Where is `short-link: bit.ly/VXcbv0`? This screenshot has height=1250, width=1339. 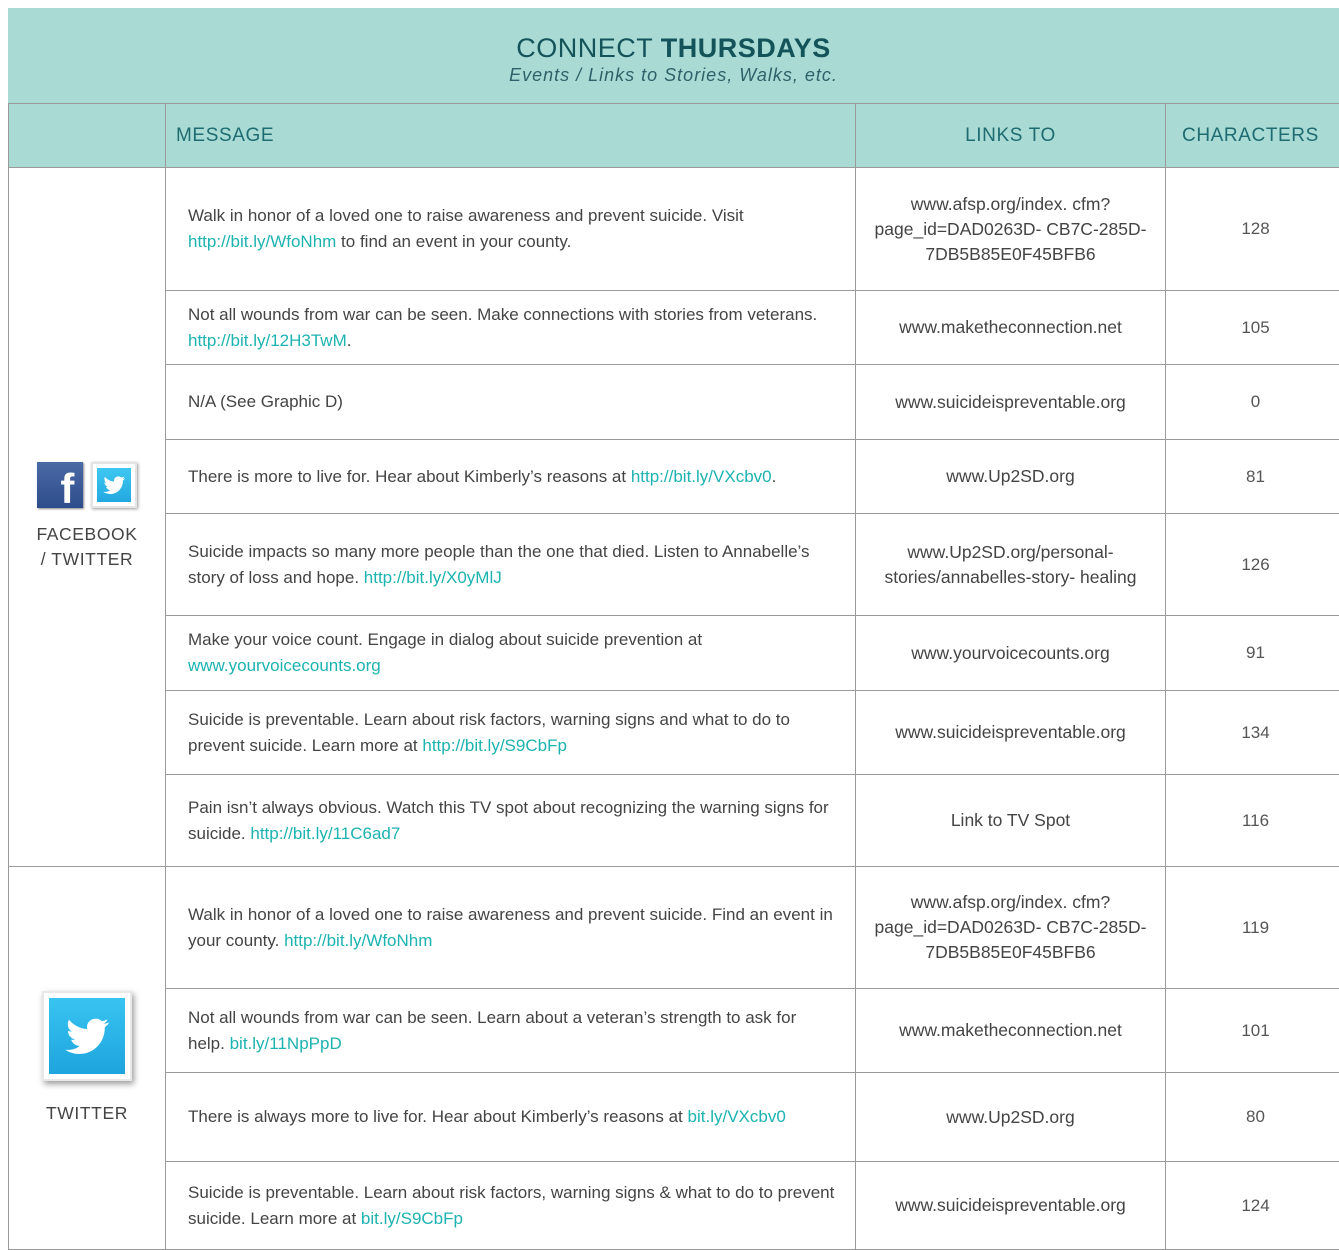 short-link: bit.ly/VXcbv0 is located at coordinates (737, 1116).